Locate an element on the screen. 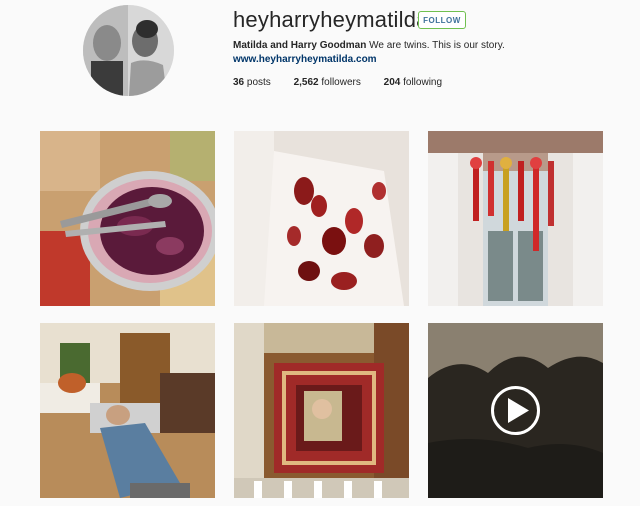 The height and width of the screenshot is (506, 640). avatar is located at coordinates (128, 50).